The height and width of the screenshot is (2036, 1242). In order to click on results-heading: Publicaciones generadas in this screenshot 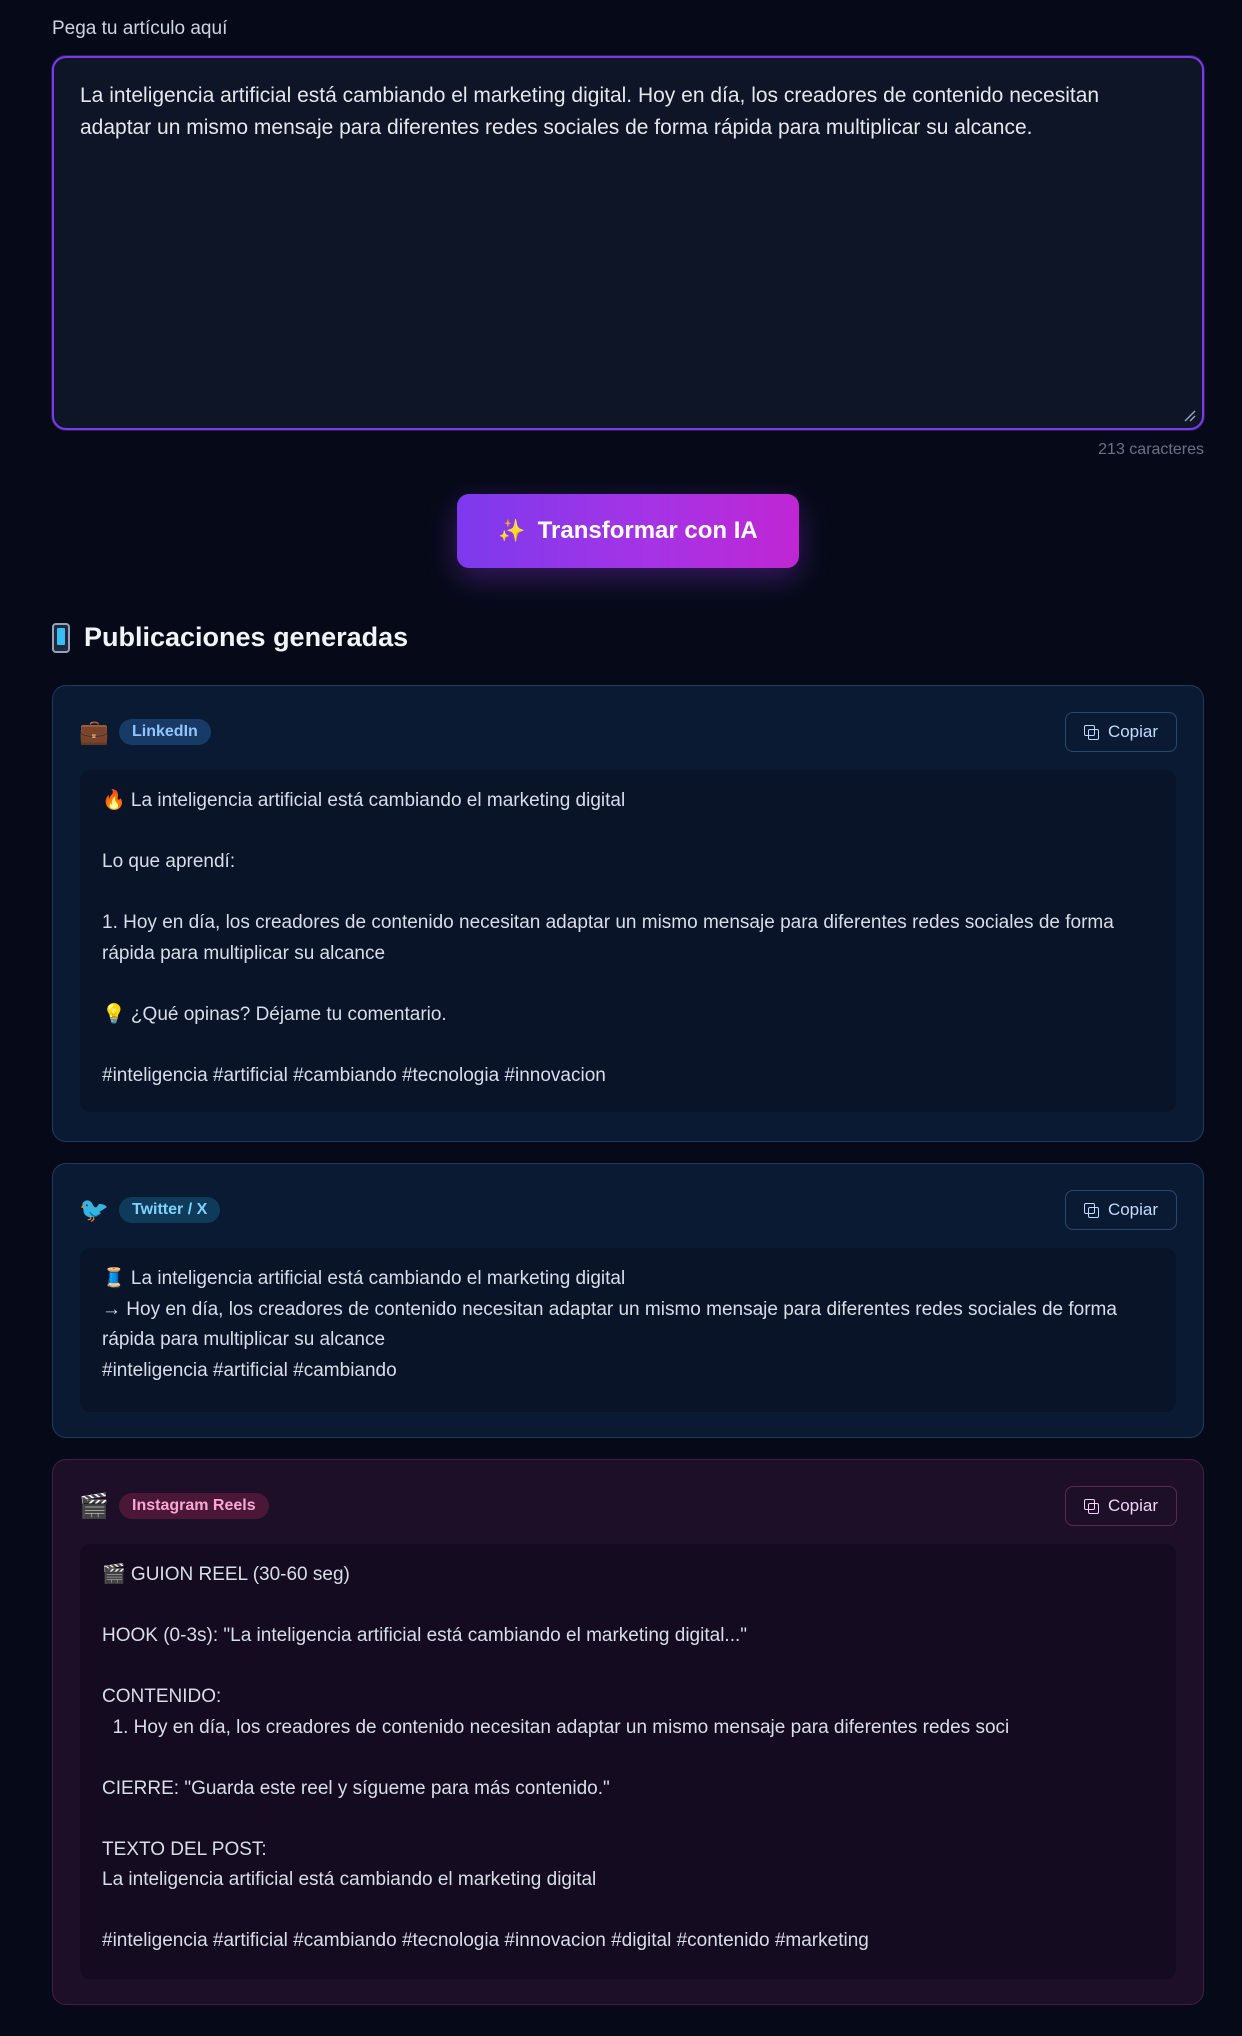, I will do `click(230, 637)`.